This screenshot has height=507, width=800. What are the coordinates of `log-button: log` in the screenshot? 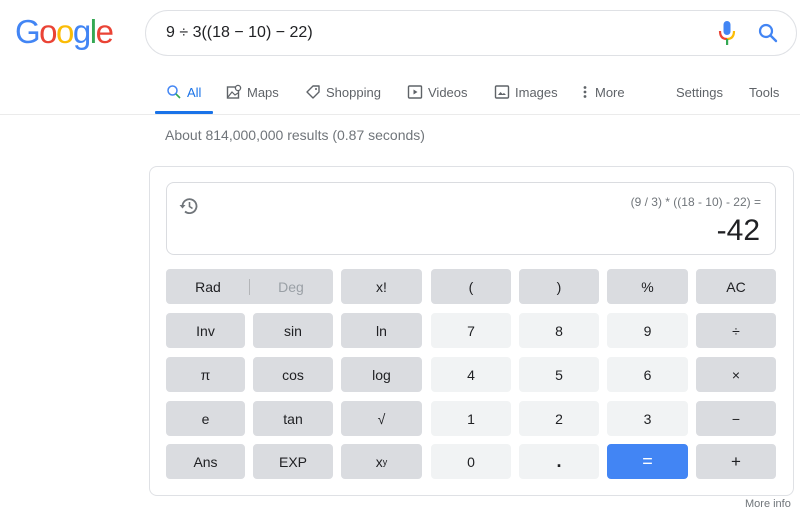 It's located at (381, 374).